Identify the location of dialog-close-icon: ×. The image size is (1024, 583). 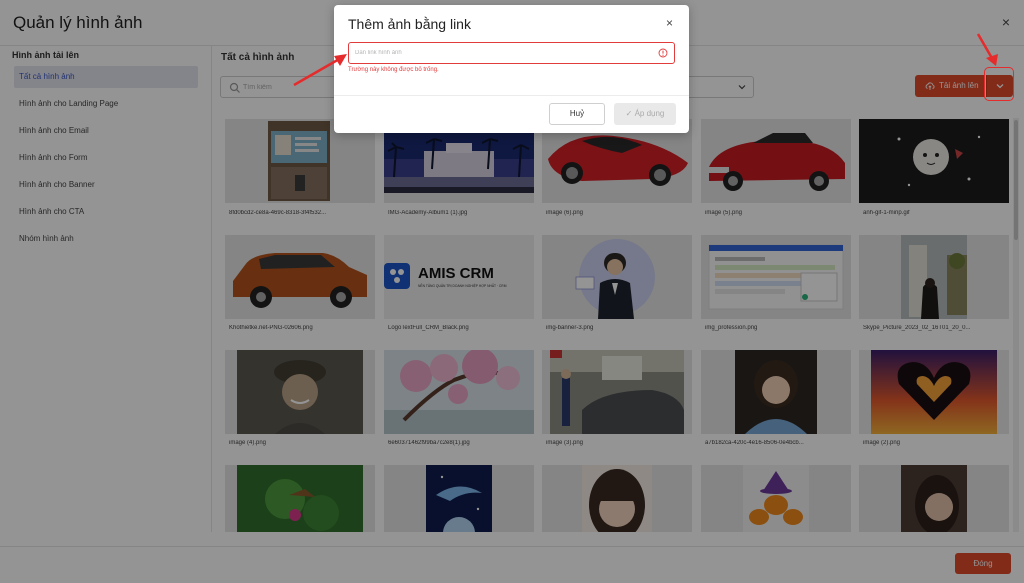
(669, 23).